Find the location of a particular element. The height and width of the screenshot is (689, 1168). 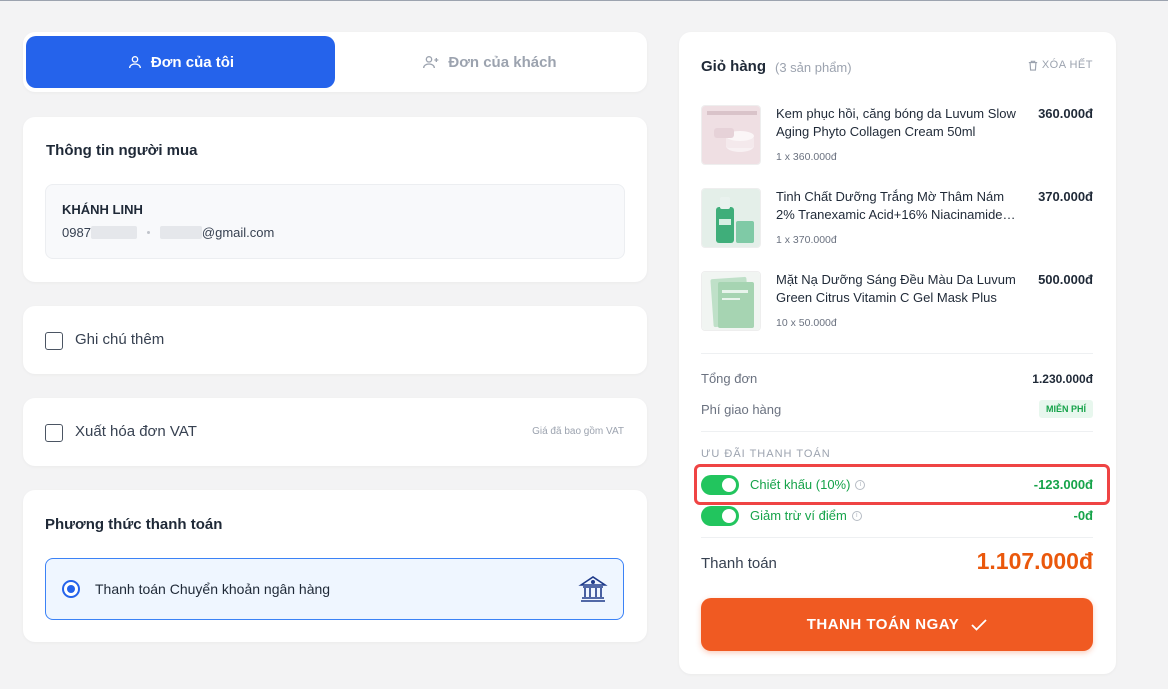

cart-item-qty: 10 x 50.000đ is located at coordinates (806, 323).